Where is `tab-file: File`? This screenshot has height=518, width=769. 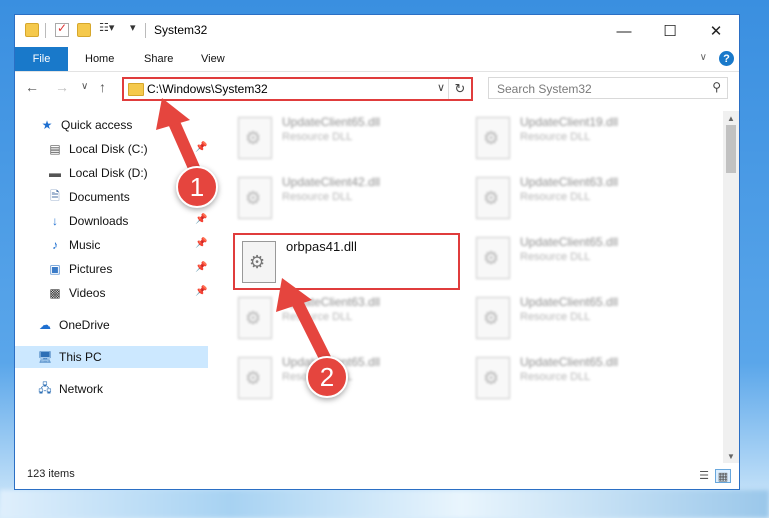
tab-file: File is located at coordinates (41, 59).